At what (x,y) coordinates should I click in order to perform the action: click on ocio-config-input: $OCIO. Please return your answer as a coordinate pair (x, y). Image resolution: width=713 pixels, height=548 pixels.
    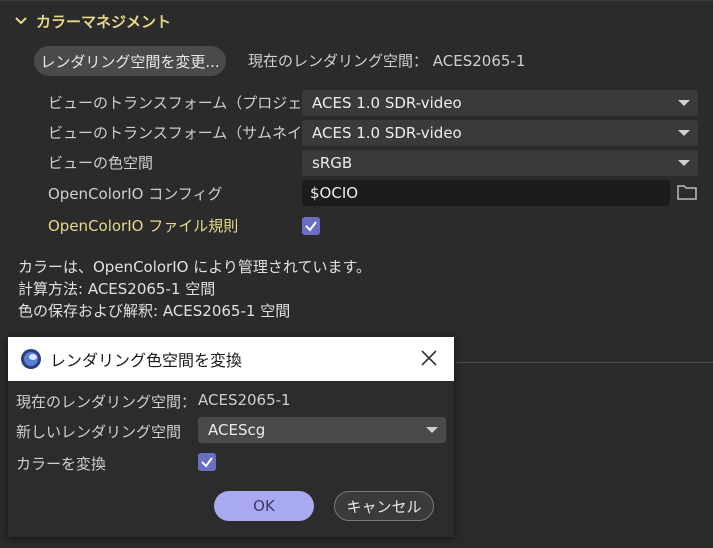
    Looking at the image, I should click on (486, 193).